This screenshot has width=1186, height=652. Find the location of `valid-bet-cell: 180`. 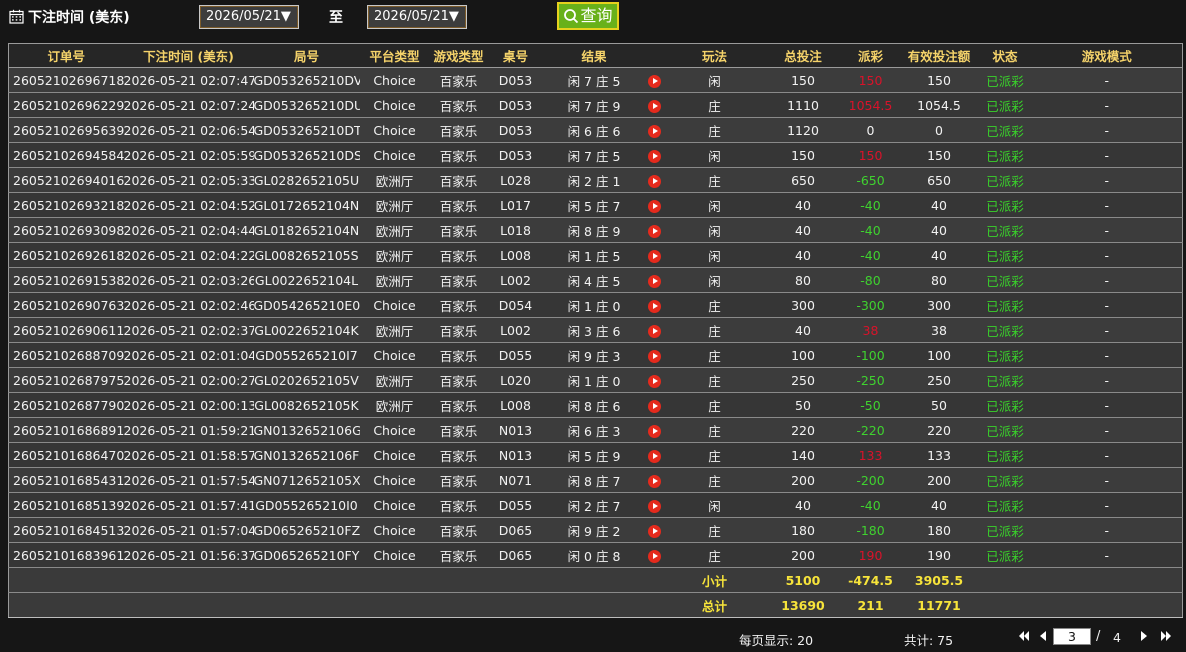

valid-bet-cell: 180 is located at coordinates (939, 530).